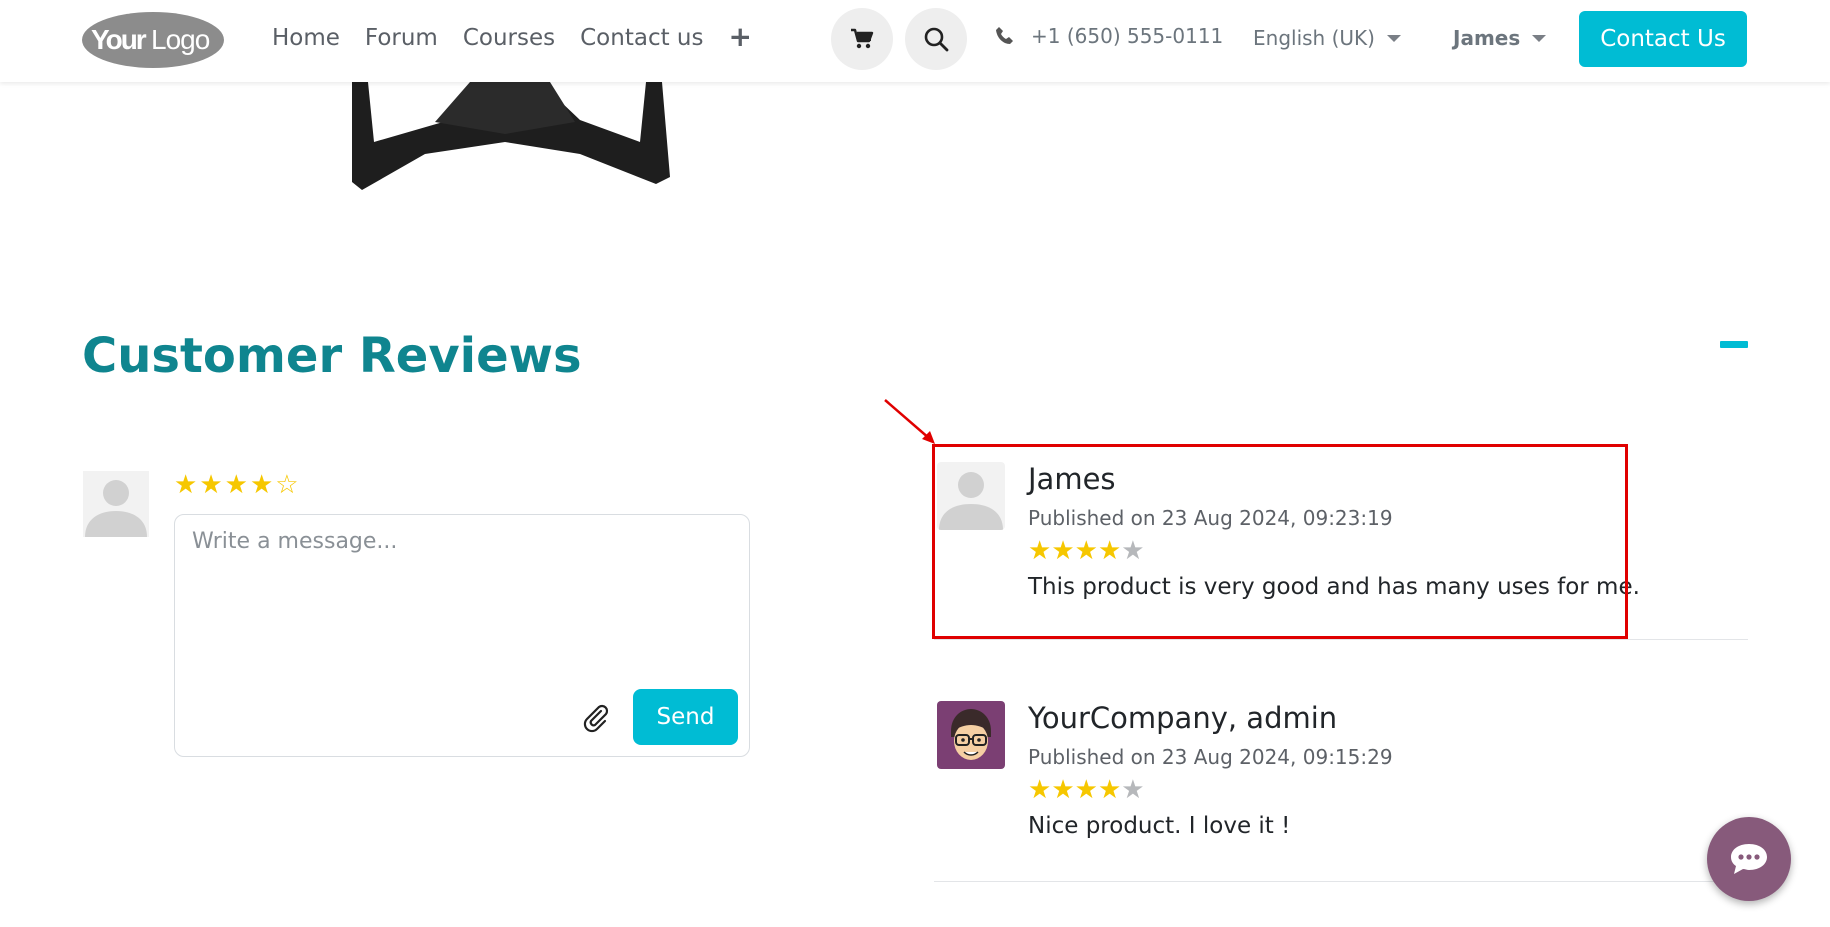  What do you see at coordinates (1004, 35) in the screenshot?
I see `phone-icon` at bounding box center [1004, 35].